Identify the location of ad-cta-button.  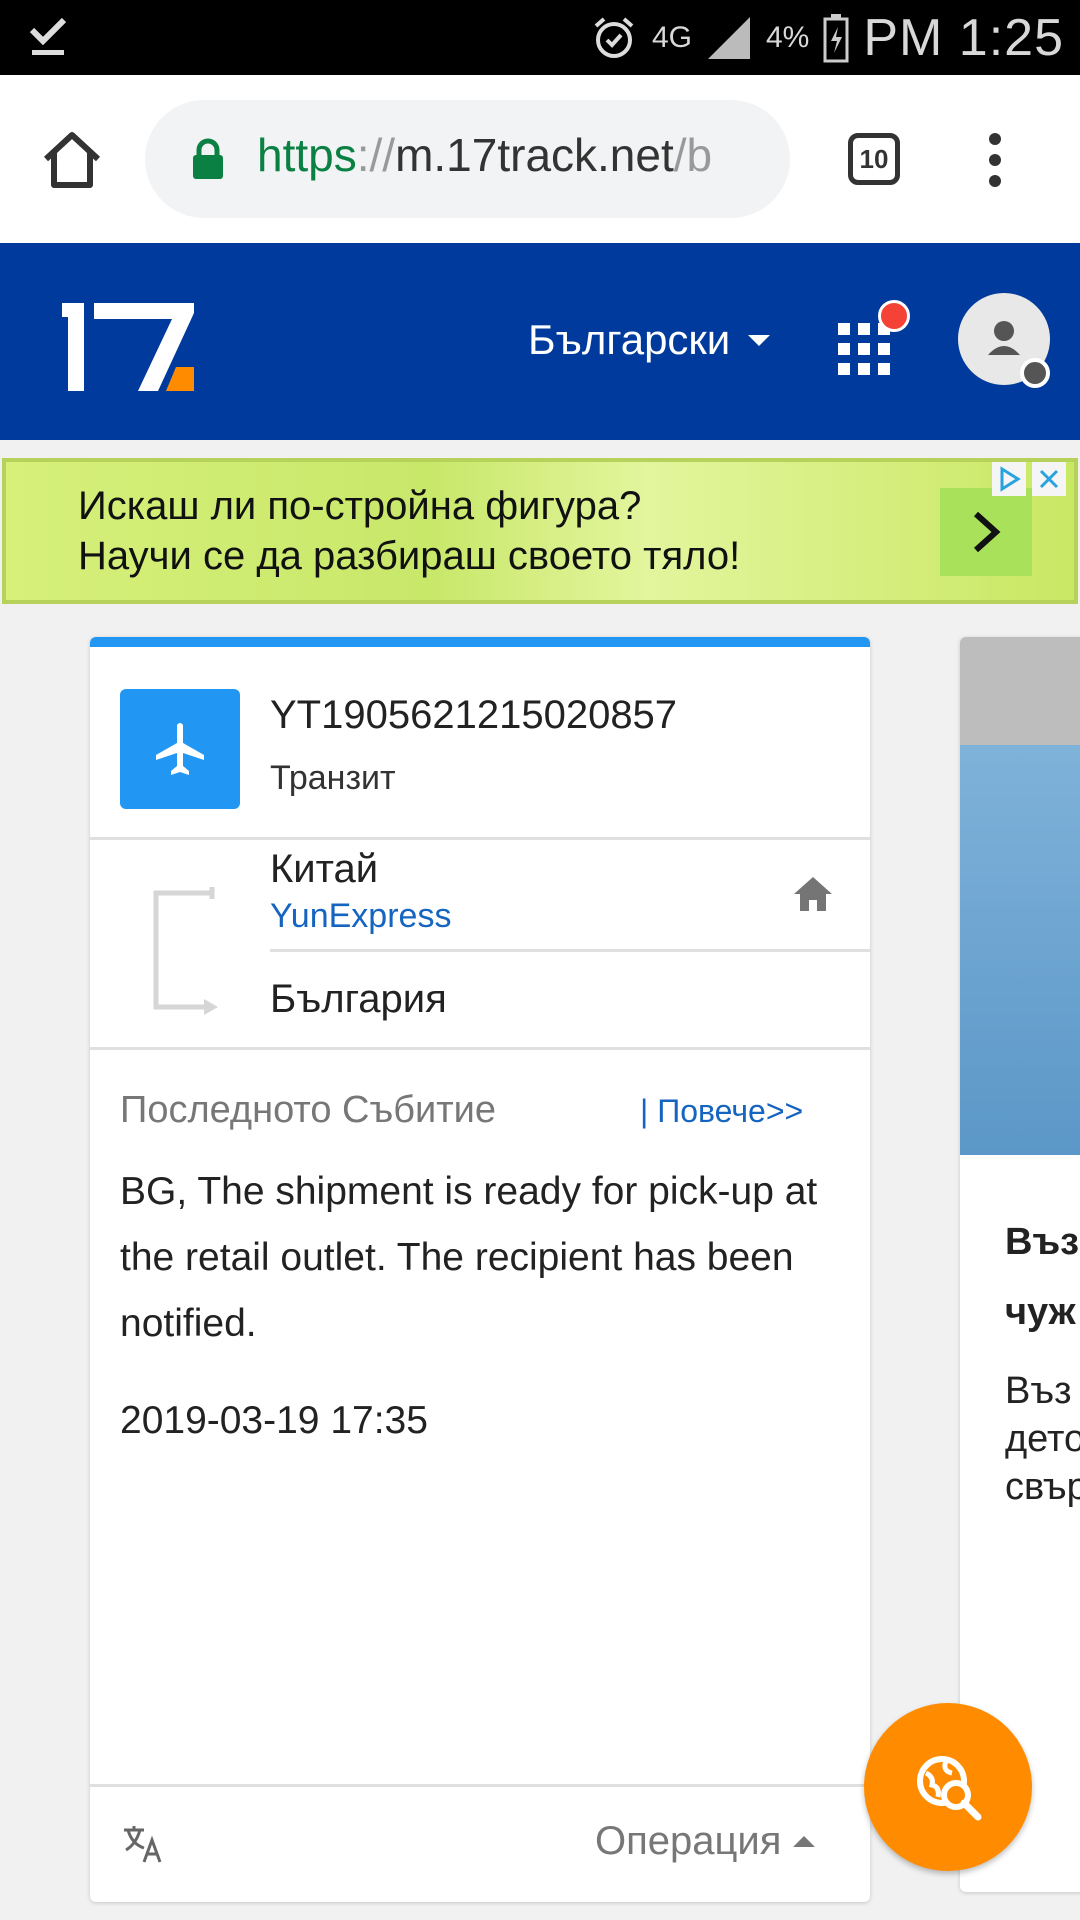
(986, 532).